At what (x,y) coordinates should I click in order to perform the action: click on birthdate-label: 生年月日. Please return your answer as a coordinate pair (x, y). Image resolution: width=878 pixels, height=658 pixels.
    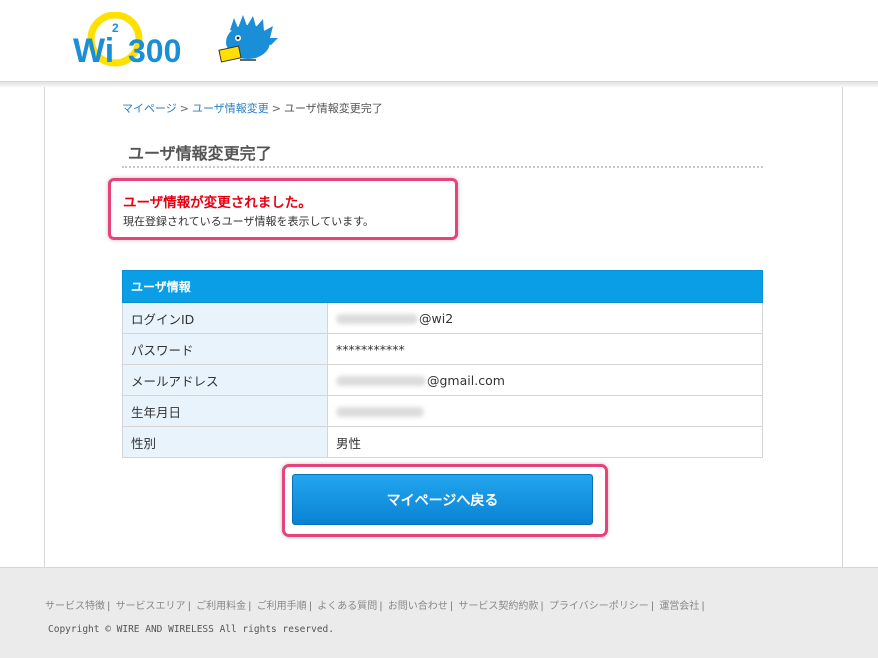
    Looking at the image, I should click on (225, 411).